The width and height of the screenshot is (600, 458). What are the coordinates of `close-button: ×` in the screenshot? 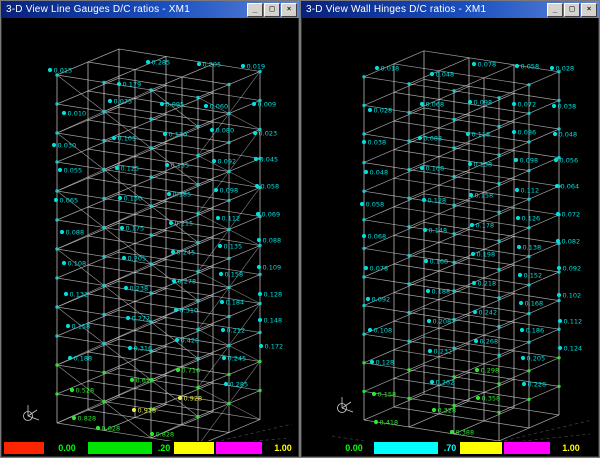 It's located at (589, 9).